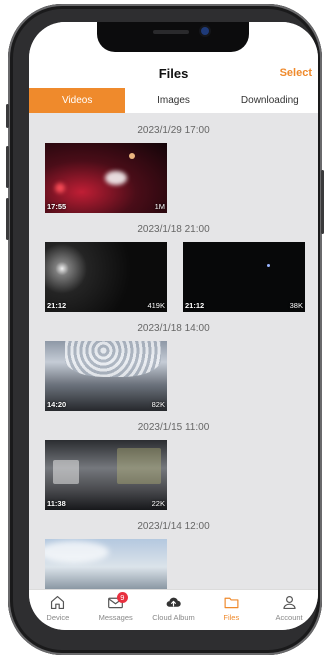 This screenshot has width=330, height=659. Describe the element at coordinates (106, 178) in the screenshot. I see `video-thumbnail: 17:55 1M` at that location.